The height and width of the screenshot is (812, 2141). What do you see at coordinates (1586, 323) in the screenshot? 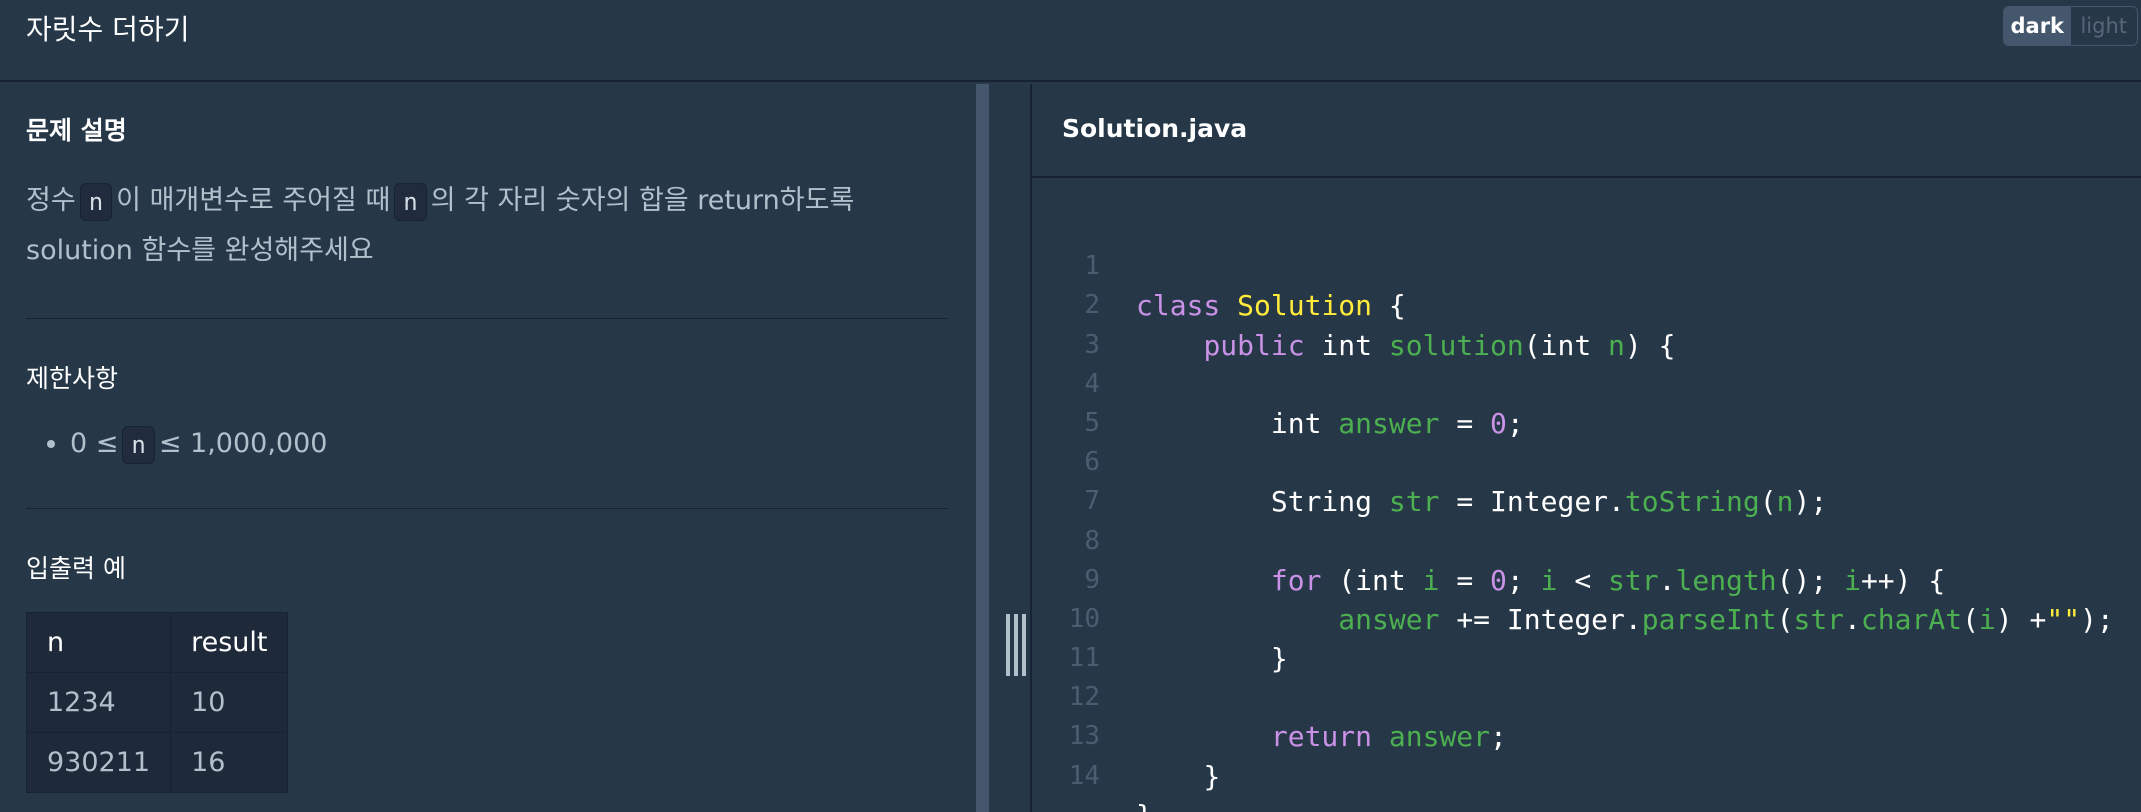
I see `code-line: 3` at bounding box center [1586, 323].